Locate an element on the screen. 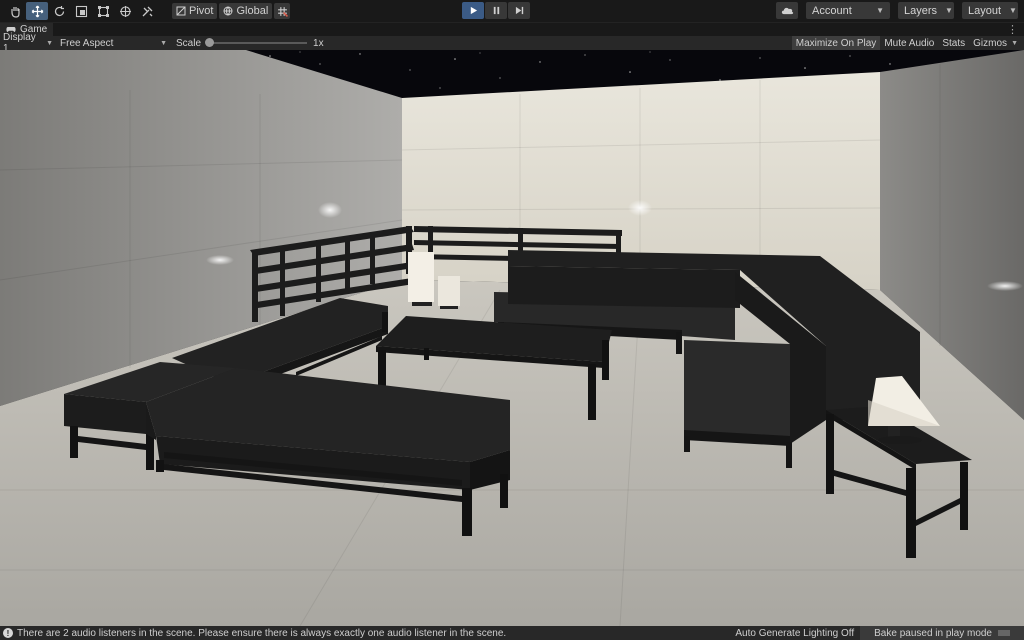 The width and height of the screenshot is (1024, 640). display-dropdown: Display 1 ▼ is located at coordinates (28, 43).